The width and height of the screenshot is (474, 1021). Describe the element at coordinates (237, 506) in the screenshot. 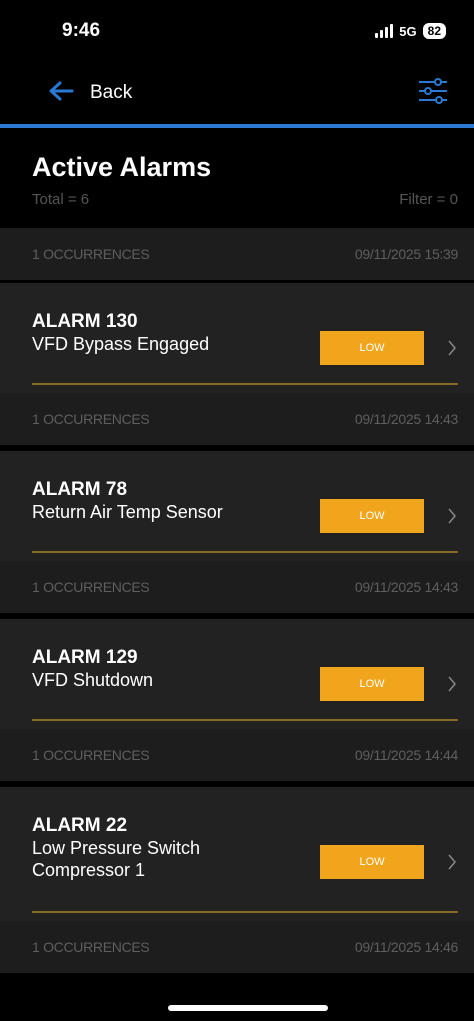

I see `alarm-card: ALARM 78 Return Air Temp Sensor LOW` at that location.